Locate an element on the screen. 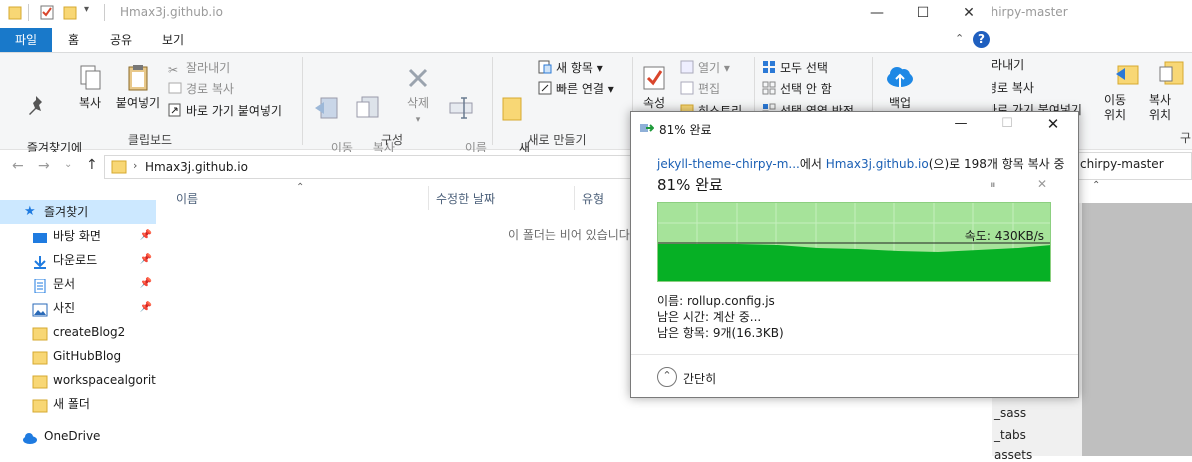 This screenshot has width=1192, height=462. copy-button: 복사 is located at coordinates (90, 87).